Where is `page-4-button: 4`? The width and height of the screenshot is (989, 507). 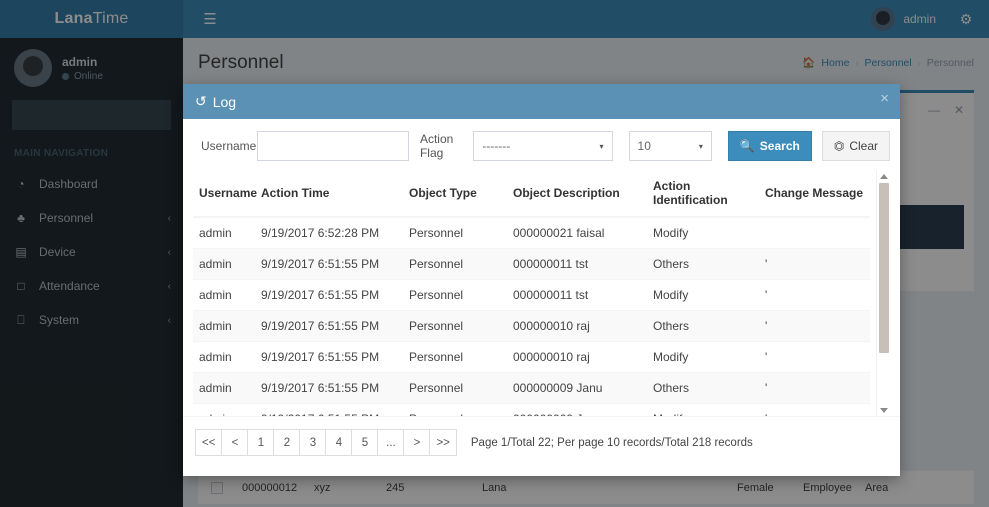 page-4-button: 4 is located at coordinates (339, 442).